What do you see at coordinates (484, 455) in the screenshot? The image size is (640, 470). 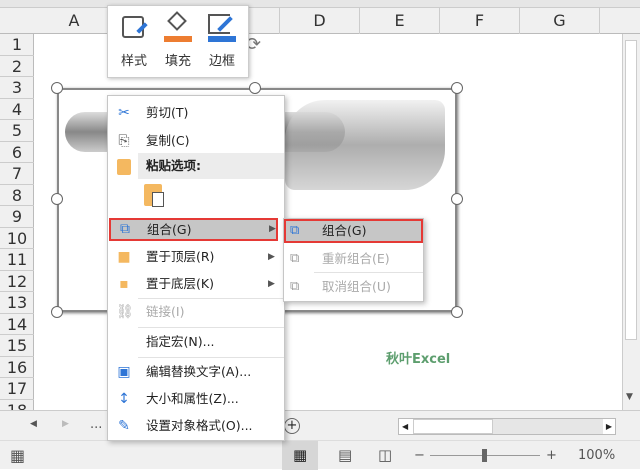 I see `zoom-slider-thumb` at bounding box center [484, 455].